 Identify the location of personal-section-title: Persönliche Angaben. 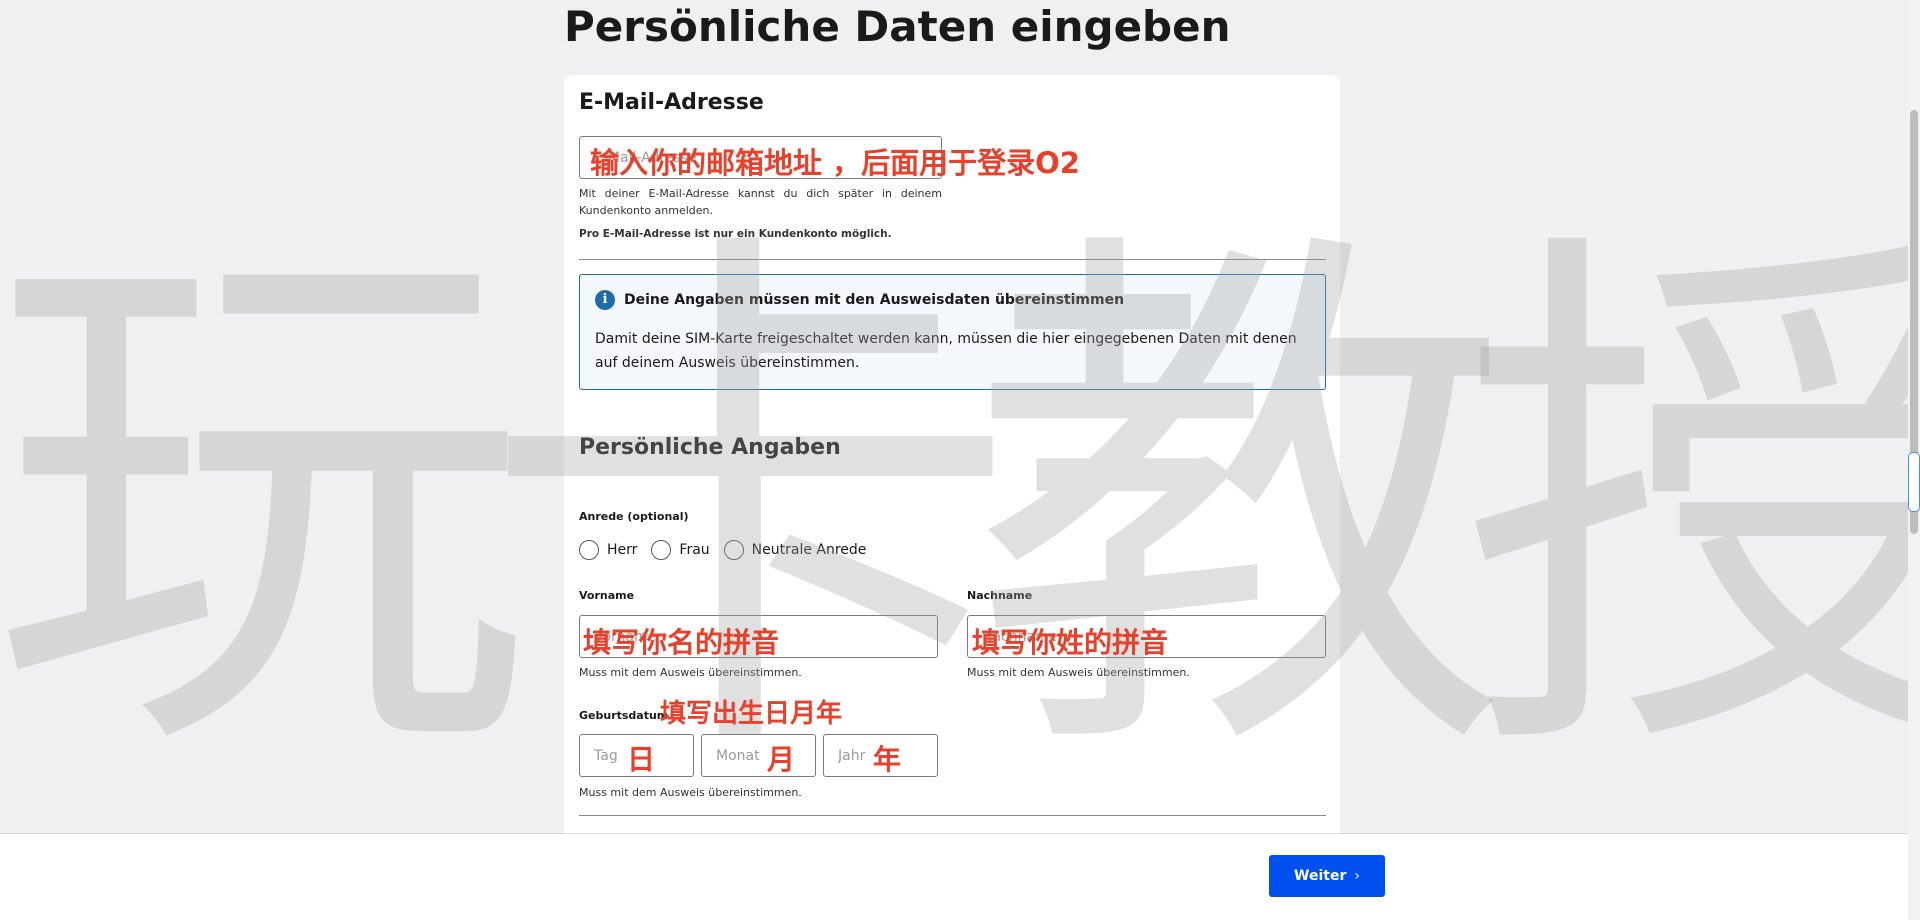
(710, 447).